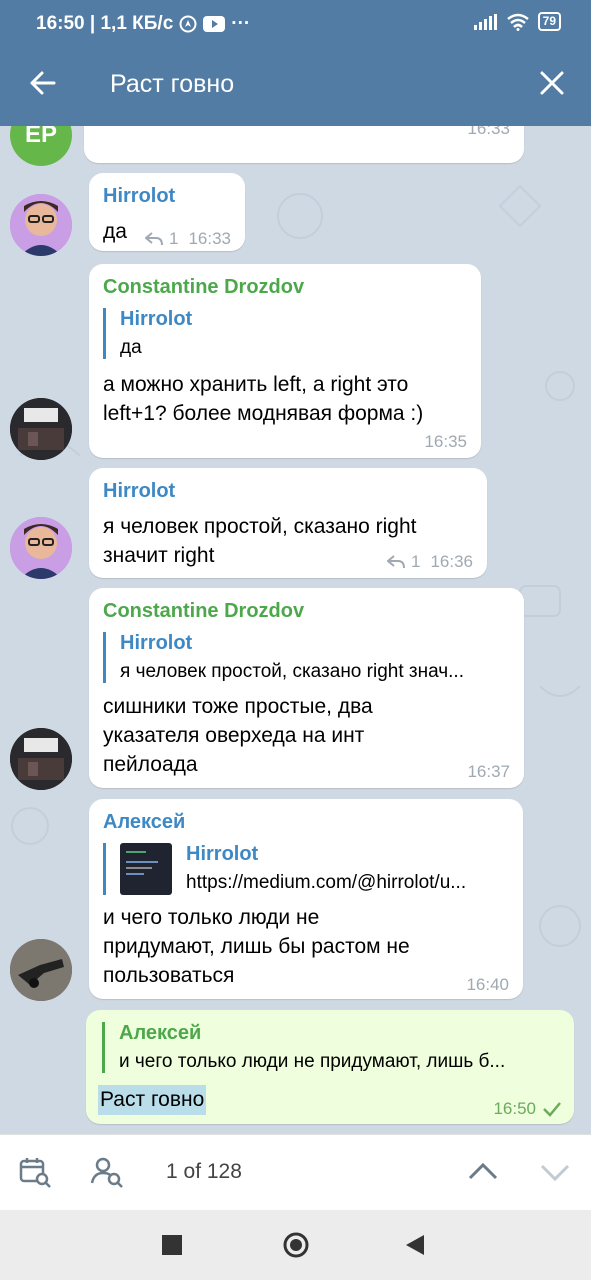  I want to click on message-time: 16:37, so click(488, 771).